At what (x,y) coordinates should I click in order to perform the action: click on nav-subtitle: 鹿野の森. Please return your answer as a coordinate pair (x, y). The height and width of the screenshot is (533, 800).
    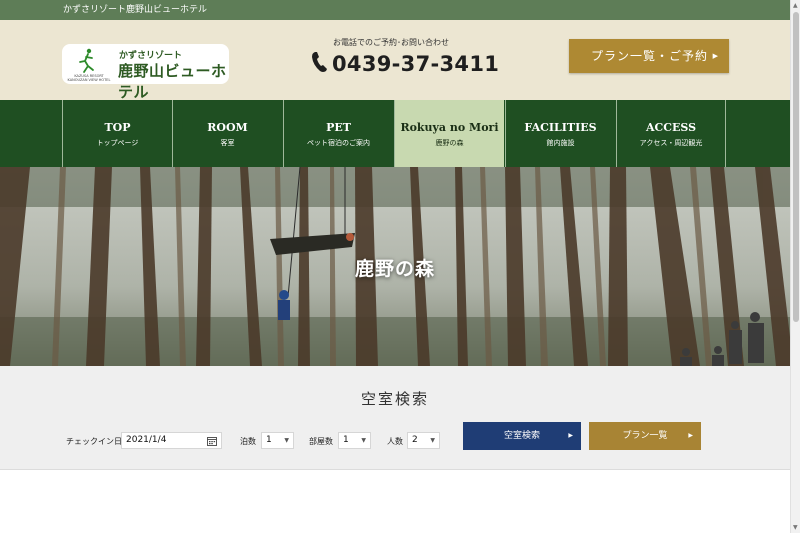
    Looking at the image, I should click on (449, 143).